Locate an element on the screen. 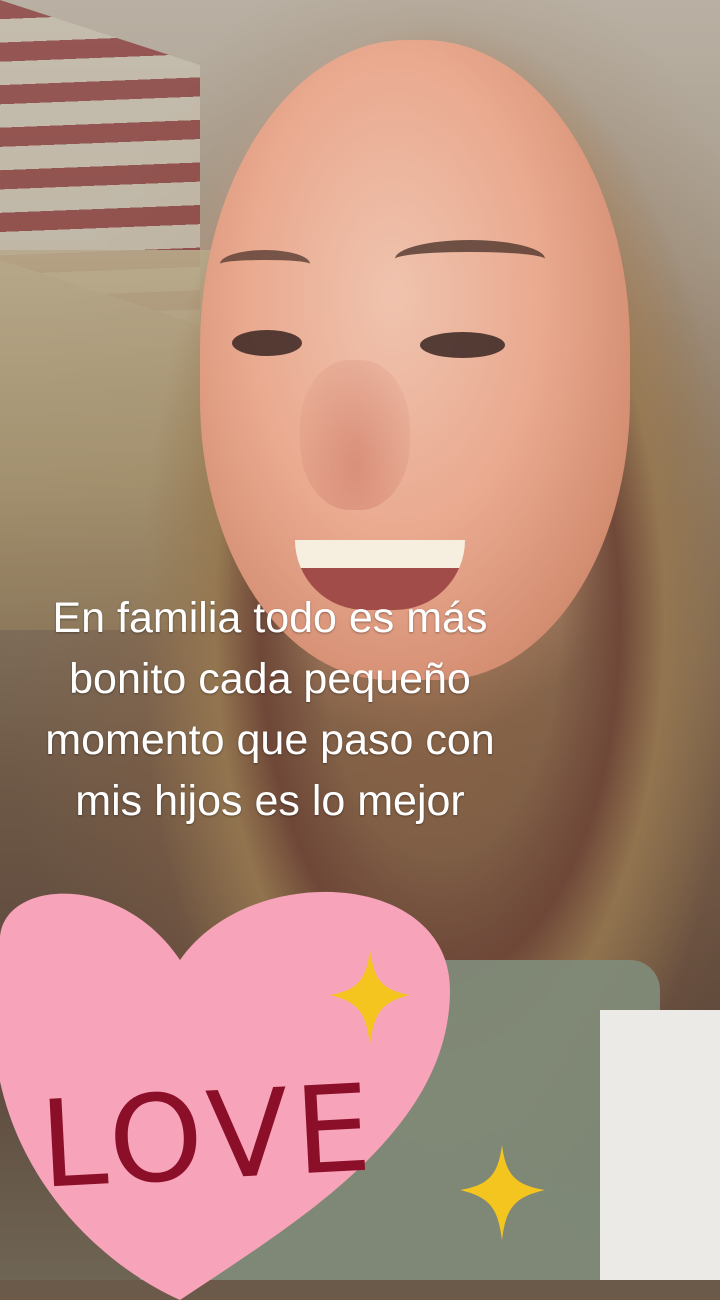 Image resolution: width=720 pixels, height=1300 pixels. caption-line: momento que paso con is located at coordinates (270, 740).